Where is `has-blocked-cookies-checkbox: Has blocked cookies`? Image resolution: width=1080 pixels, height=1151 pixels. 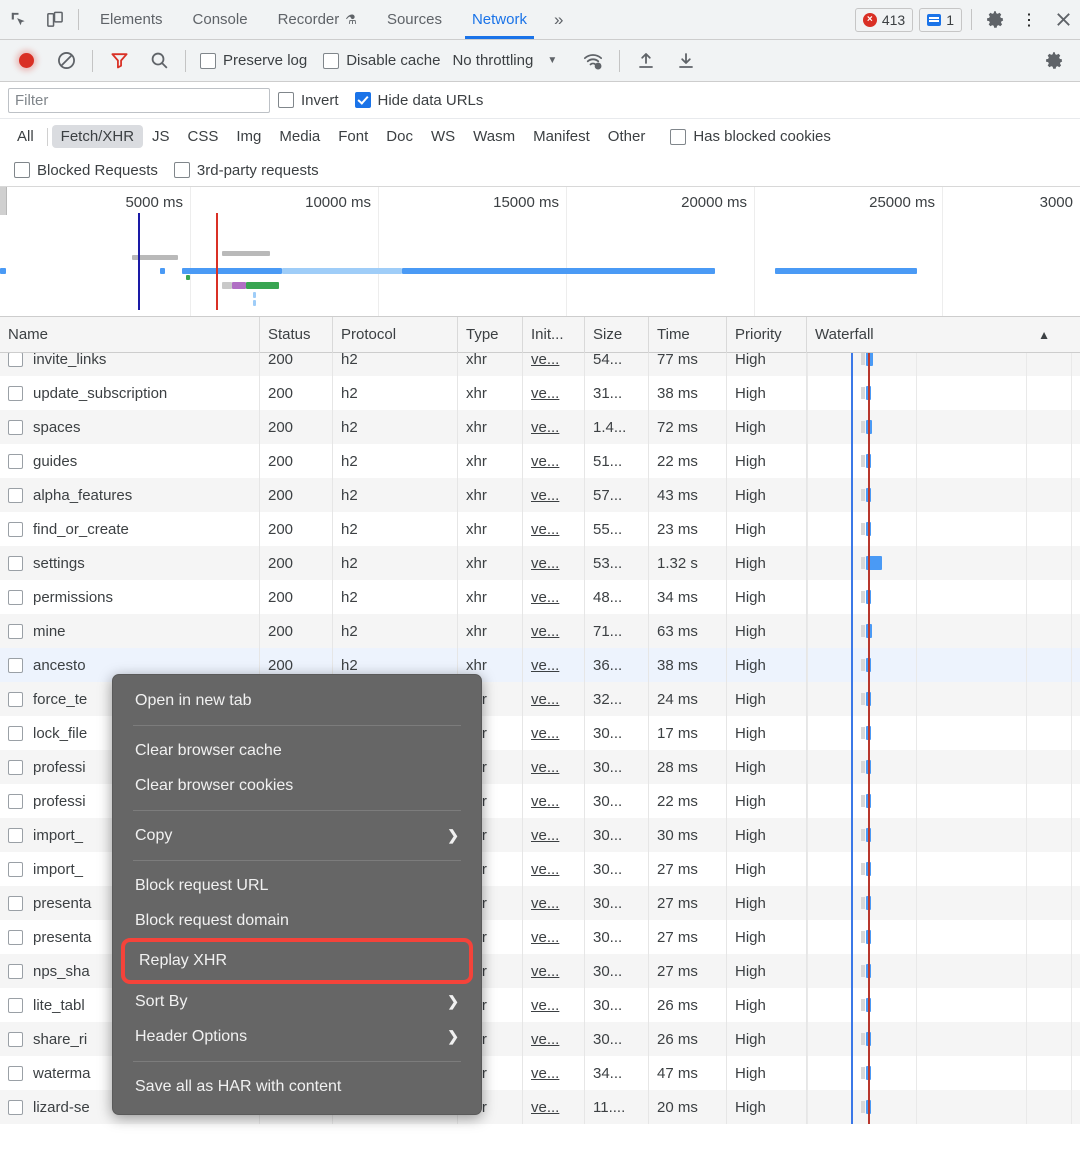
has-blocked-cookies-checkbox: Has blocked cookies is located at coordinates (750, 136).